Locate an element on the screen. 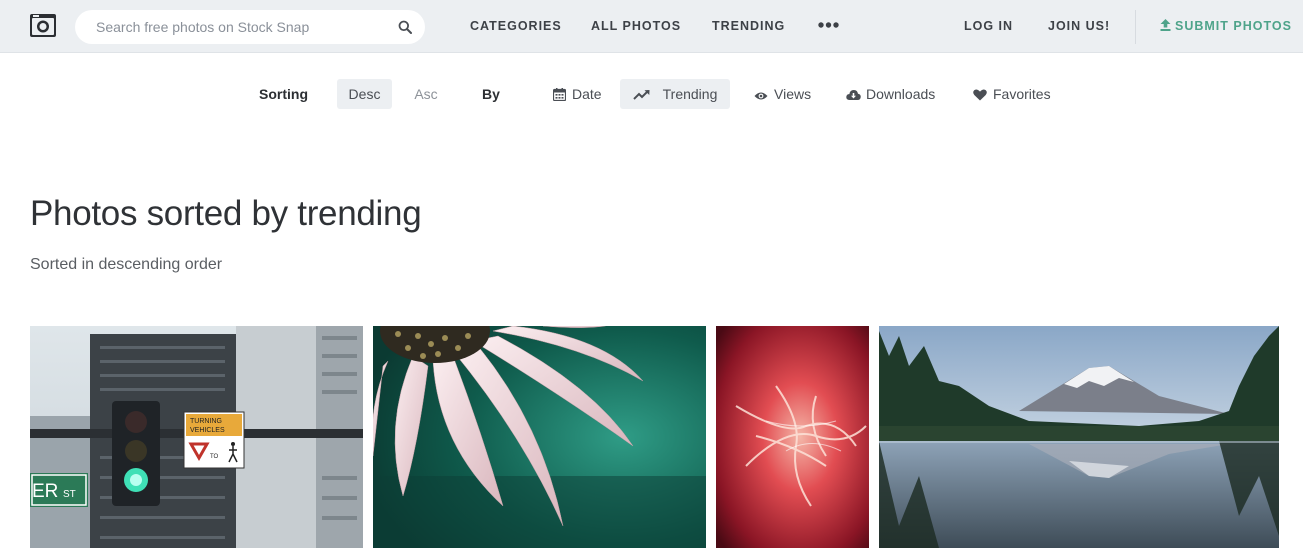 Image resolution: width=1303 pixels, height=554 pixels. page-title: Photos sorted by trending is located at coordinates (226, 213).